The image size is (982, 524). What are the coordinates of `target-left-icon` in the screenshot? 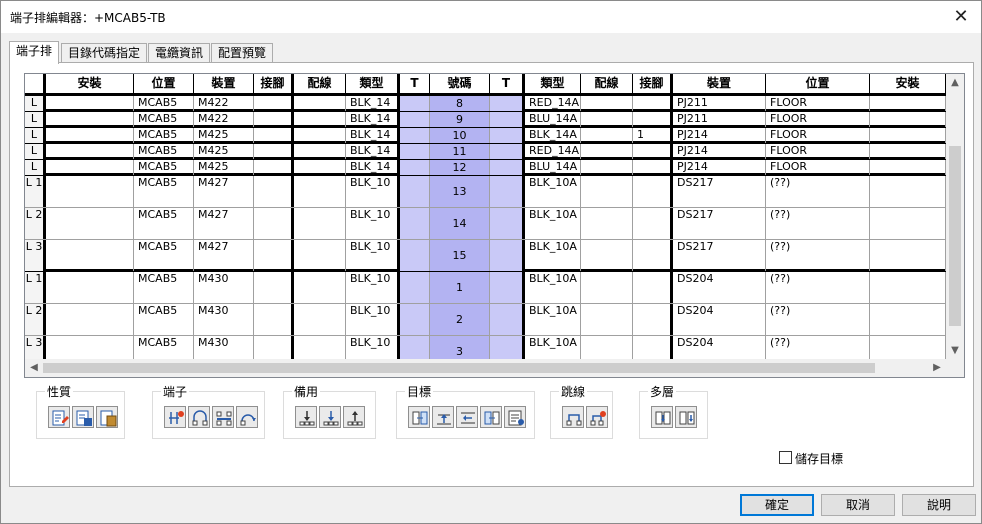 It's located at (419, 417).